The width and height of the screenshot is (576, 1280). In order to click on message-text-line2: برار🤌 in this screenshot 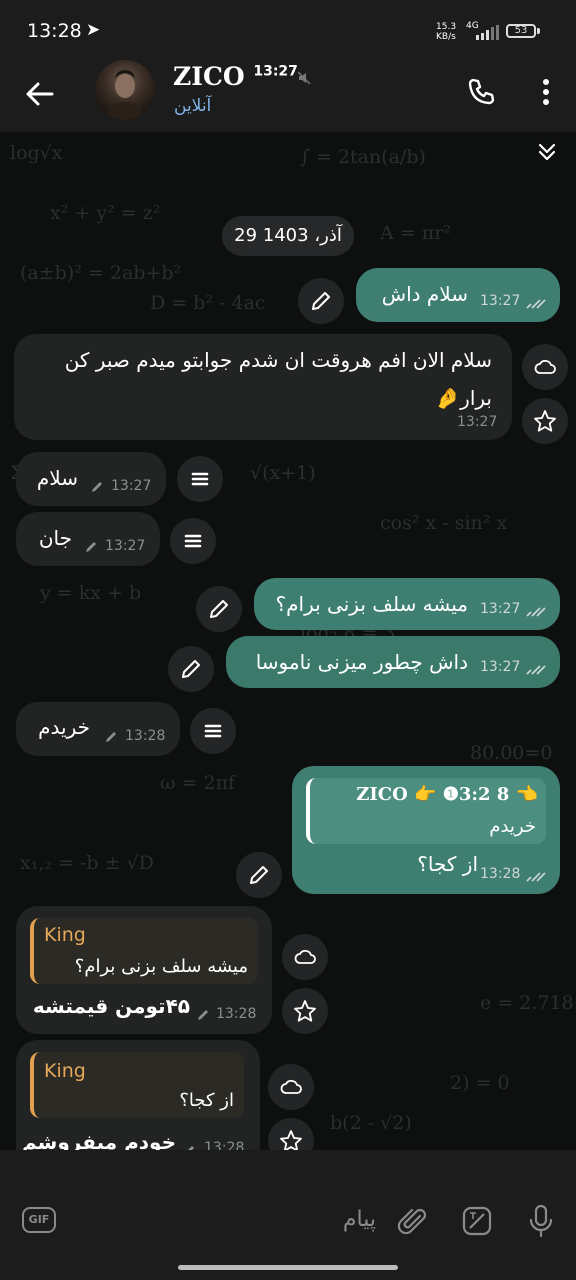, I will do `click(463, 398)`.